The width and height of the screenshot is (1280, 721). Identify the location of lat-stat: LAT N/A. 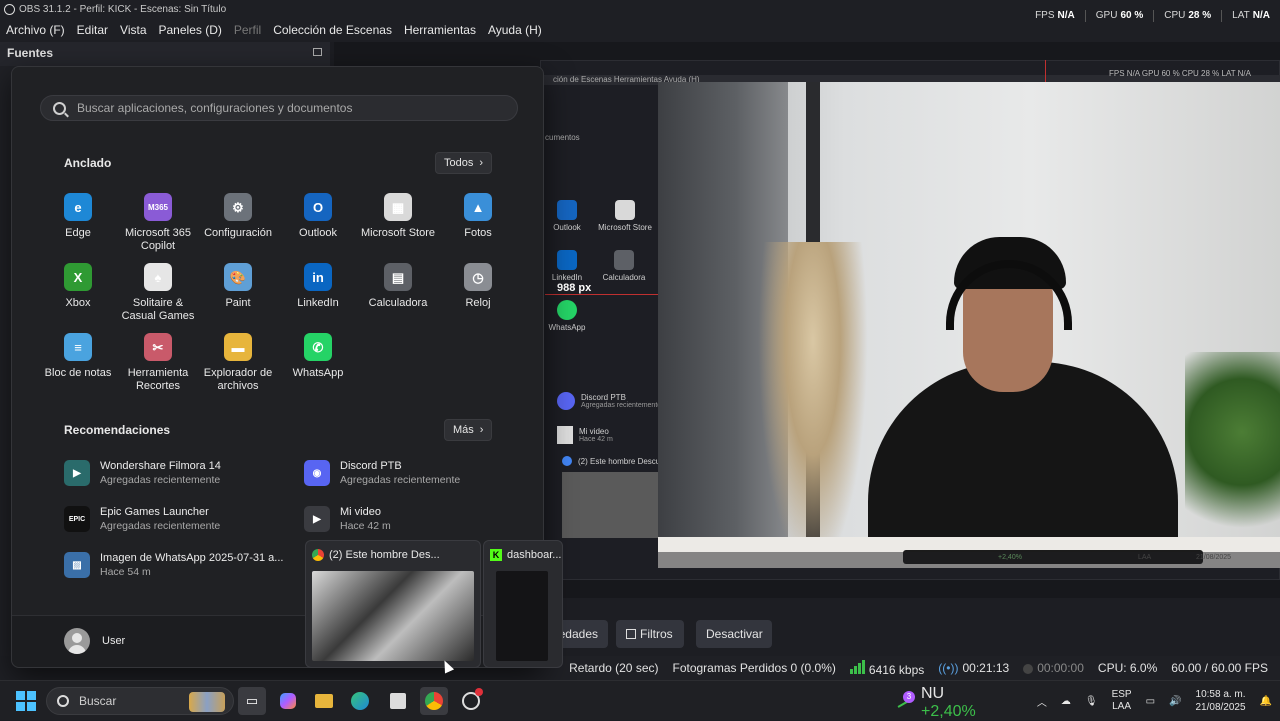
(1251, 15).